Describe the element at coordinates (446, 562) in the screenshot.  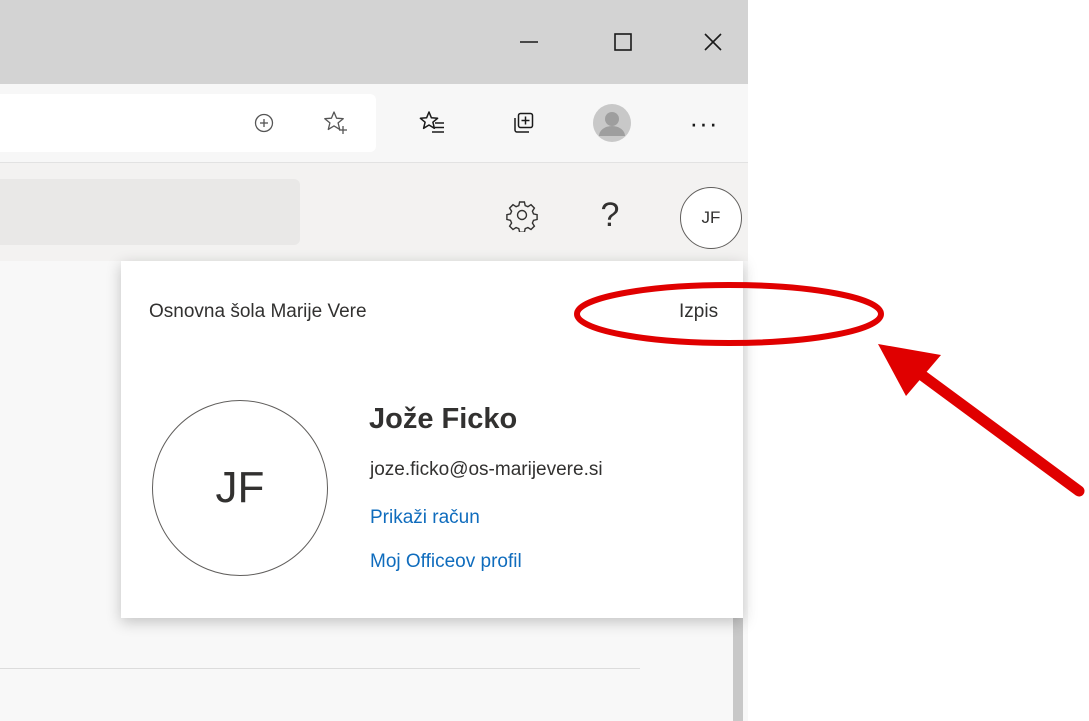
I see `office-profile-link: Moj Officeov profil` at that location.